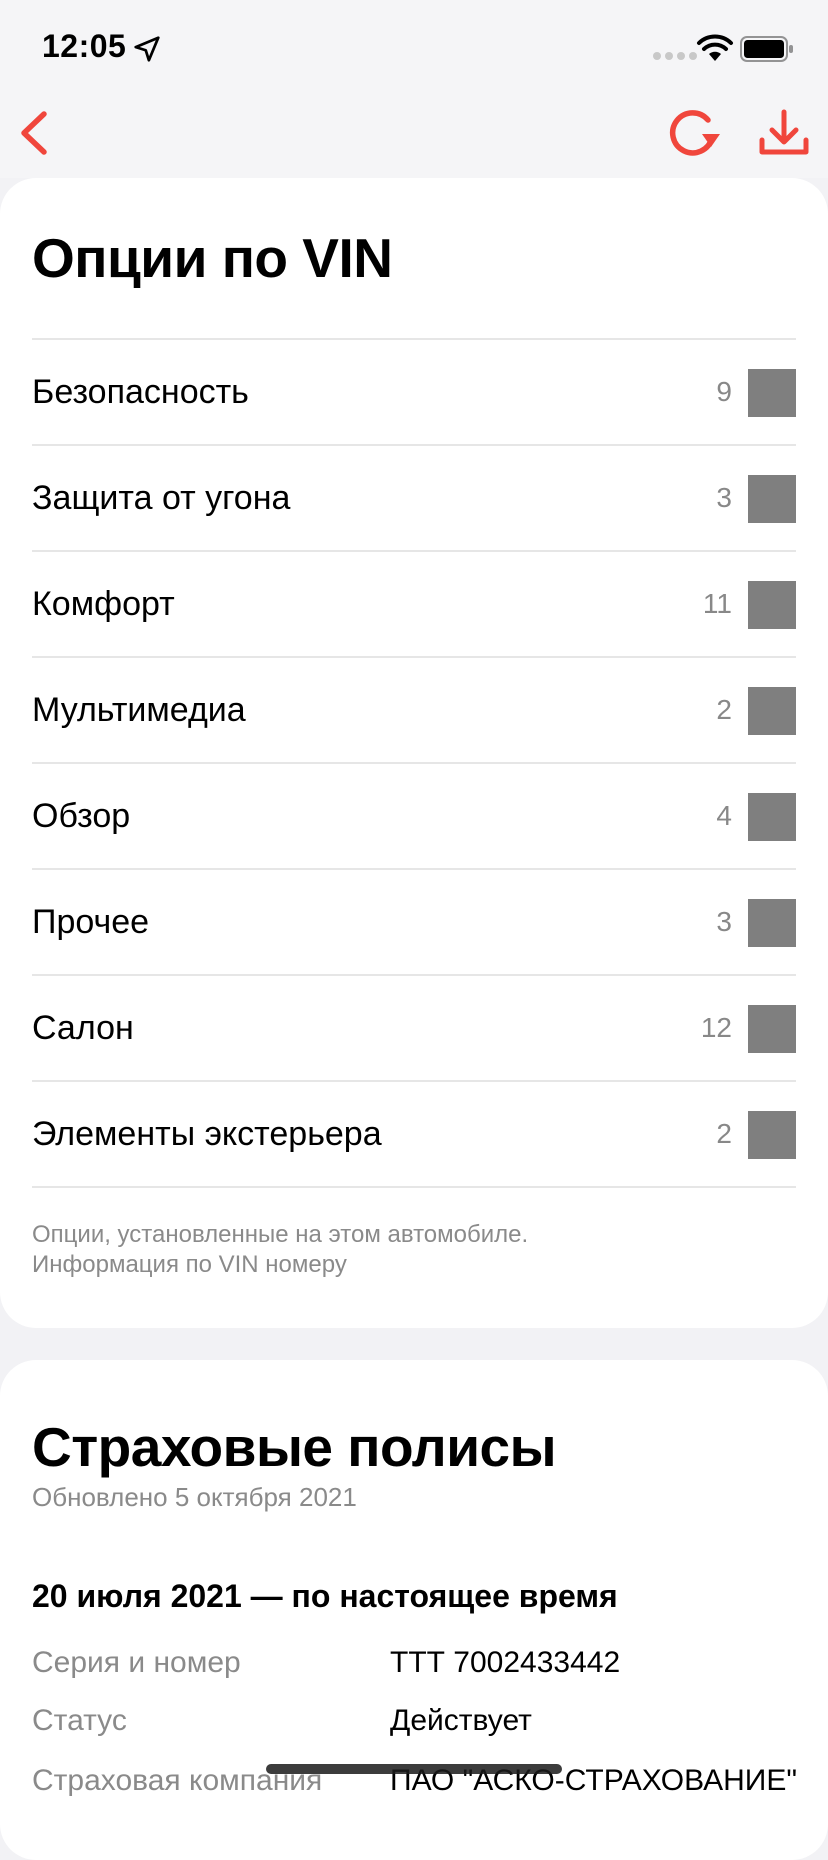 Image resolution: width=828 pixels, height=1860 pixels. I want to click on policy-number-label: Серия и номер, so click(136, 1662).